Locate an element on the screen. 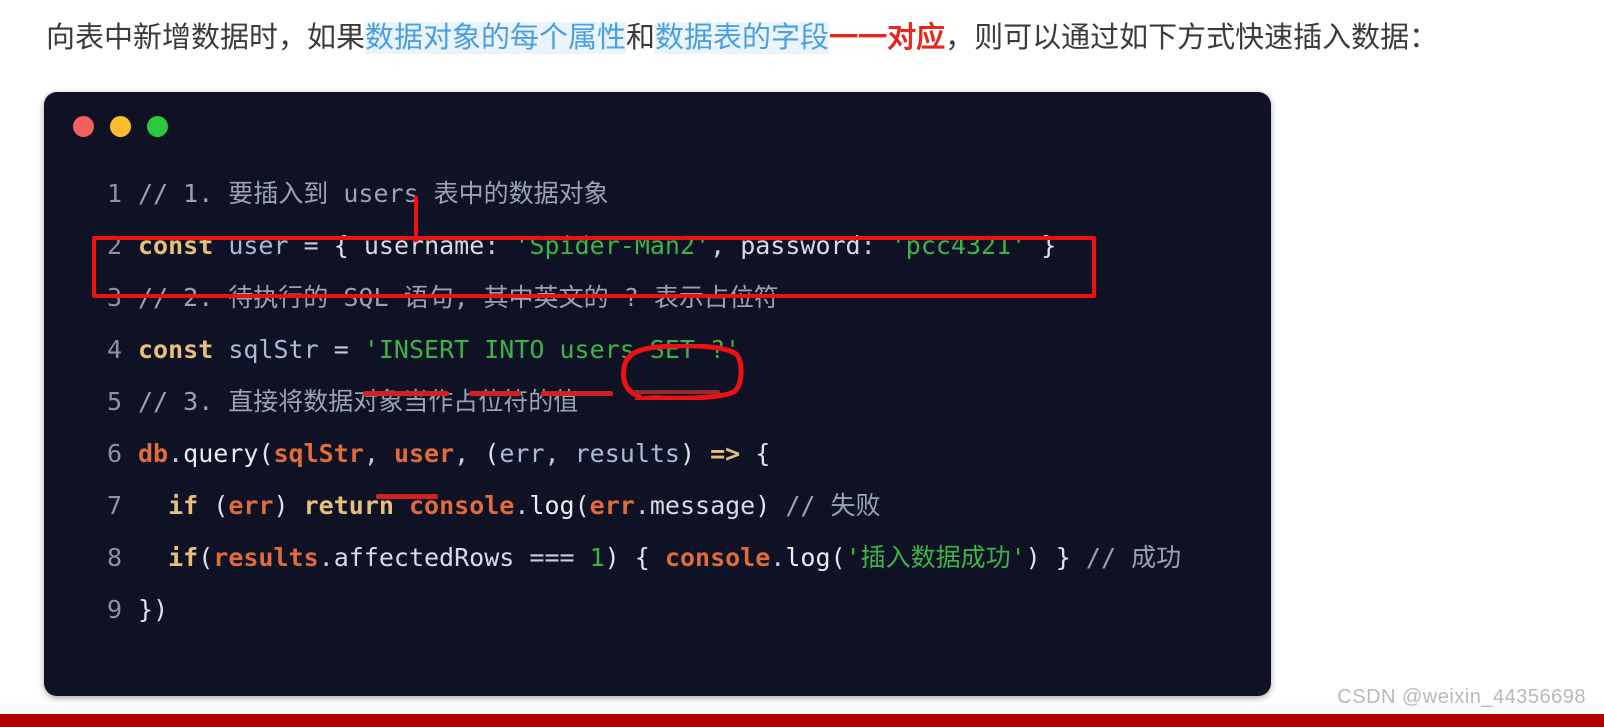  code-line: 3 // 2. 待执行的 SQL 语句, 其中英文的 ? 表示占位符 is located at coordinates (657, 298).